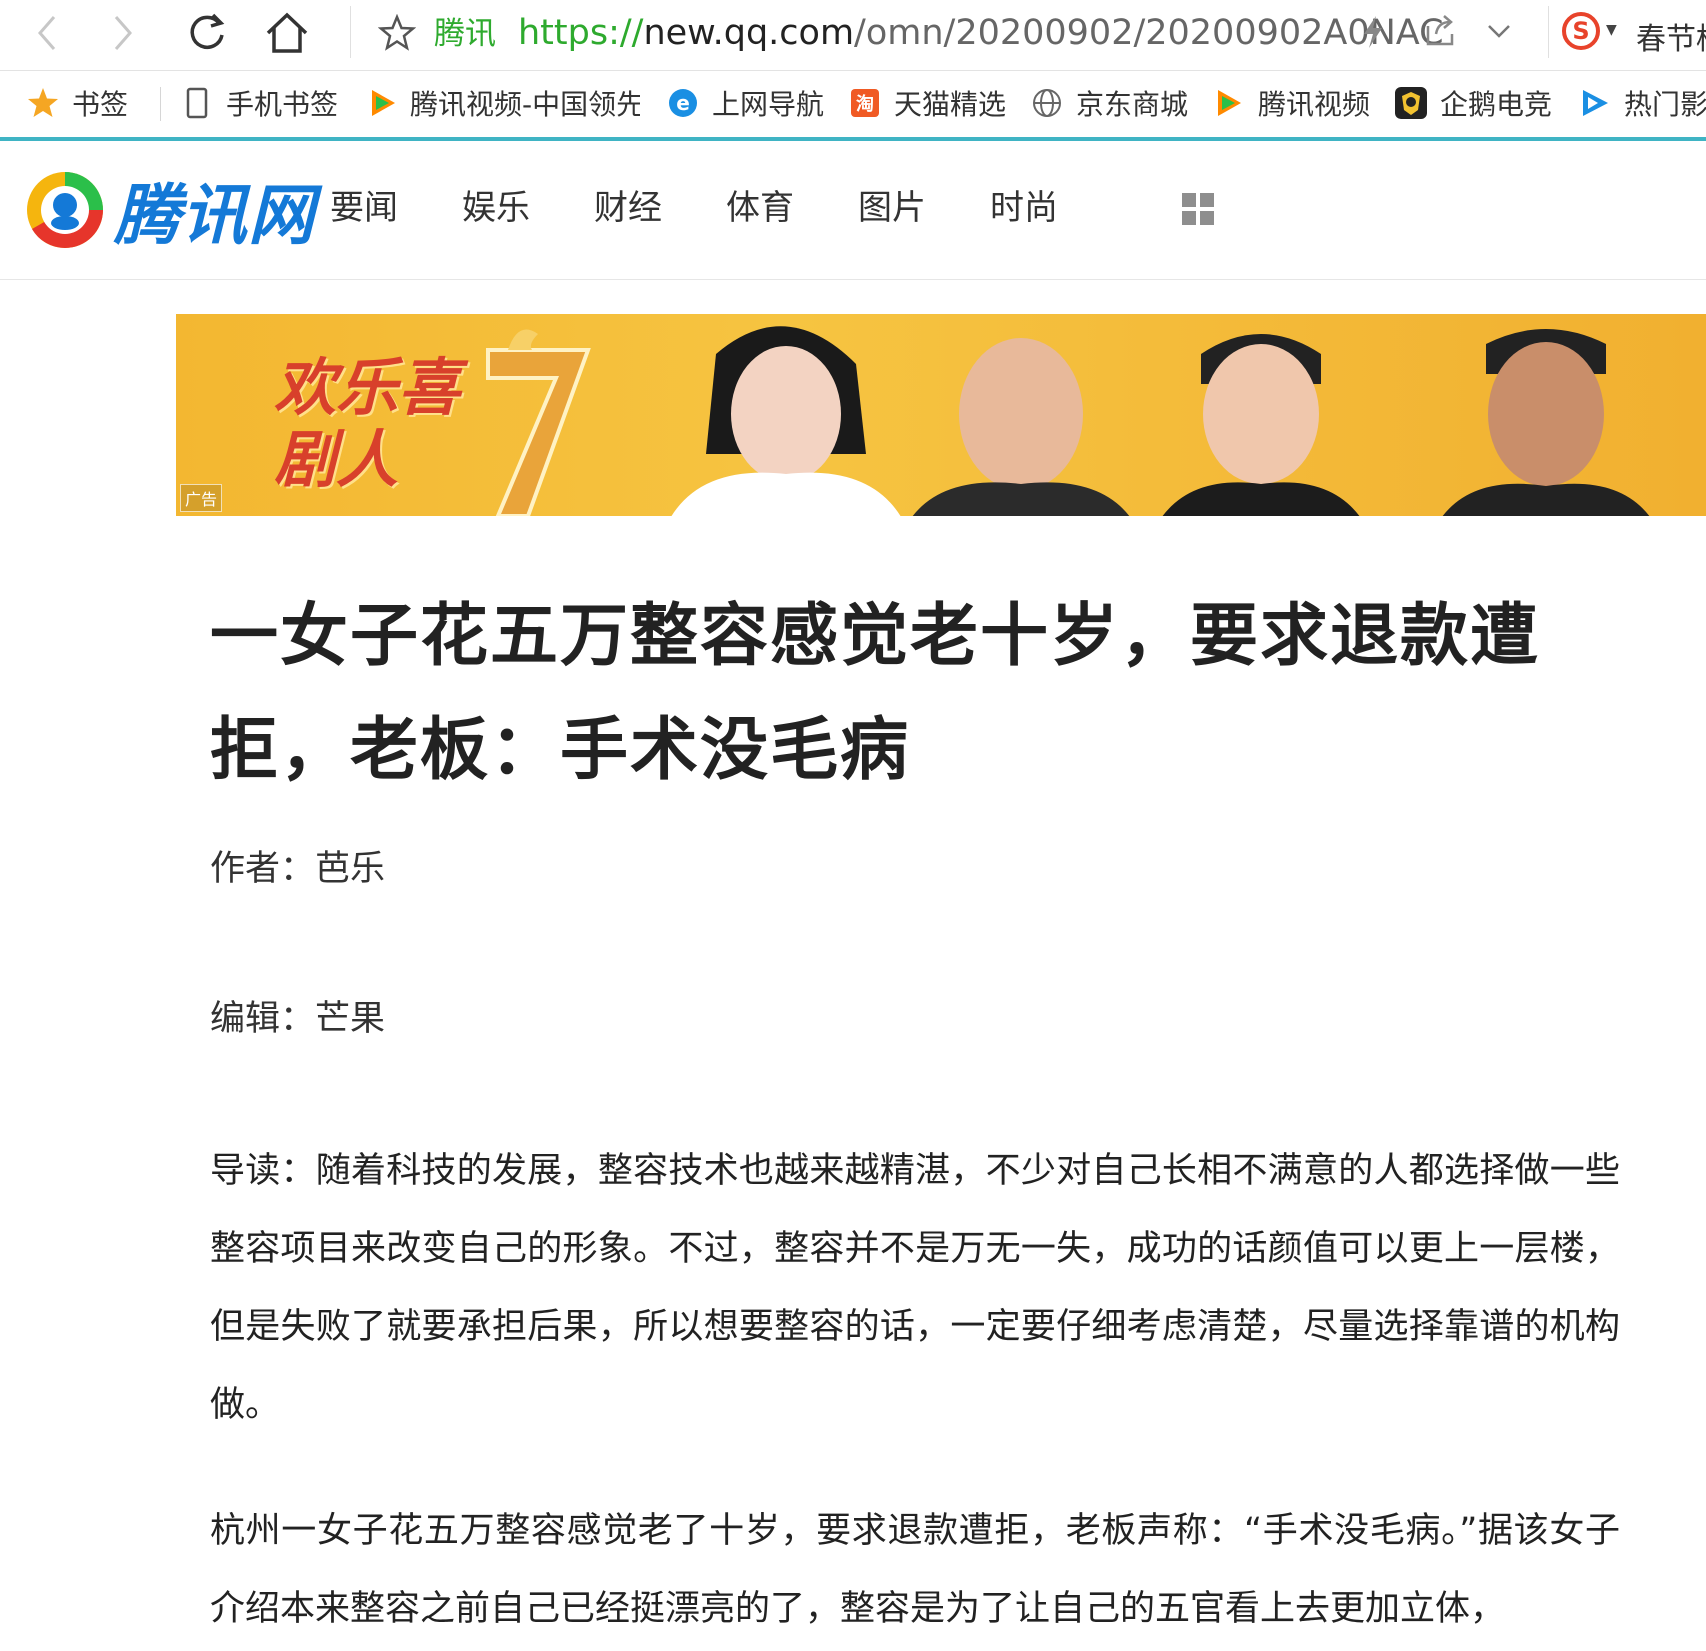  What do you see at coordinates (1595, 103) in the screenshot?
I see `play-icon` at bounding box center [1595, 103].